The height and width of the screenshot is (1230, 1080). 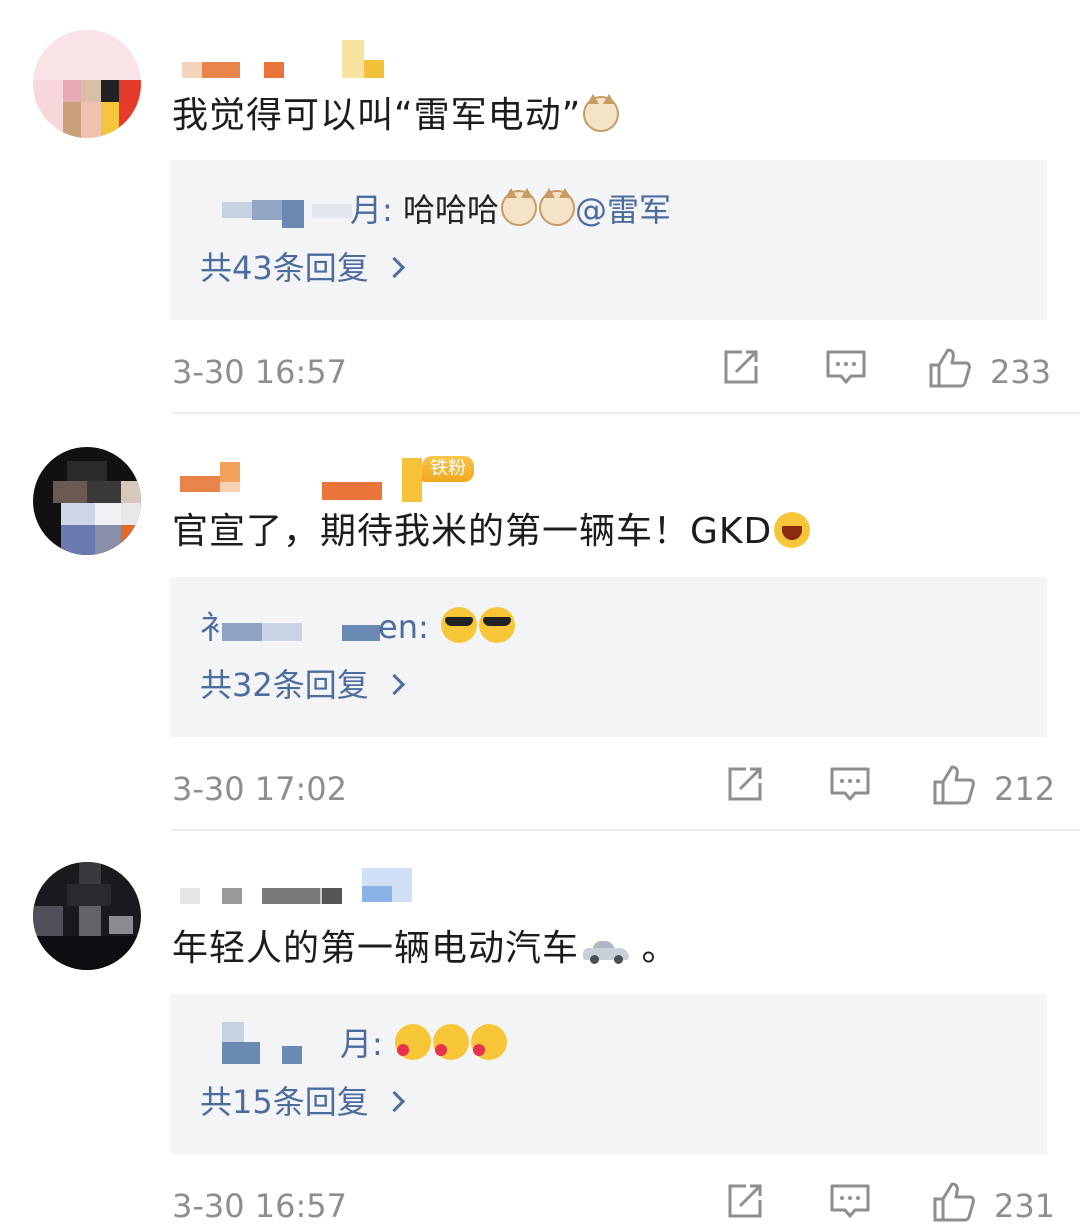 I want to click on comment-text: 官宣了，期待我米的第一辆车！GKD, so click(x=491, y=532).